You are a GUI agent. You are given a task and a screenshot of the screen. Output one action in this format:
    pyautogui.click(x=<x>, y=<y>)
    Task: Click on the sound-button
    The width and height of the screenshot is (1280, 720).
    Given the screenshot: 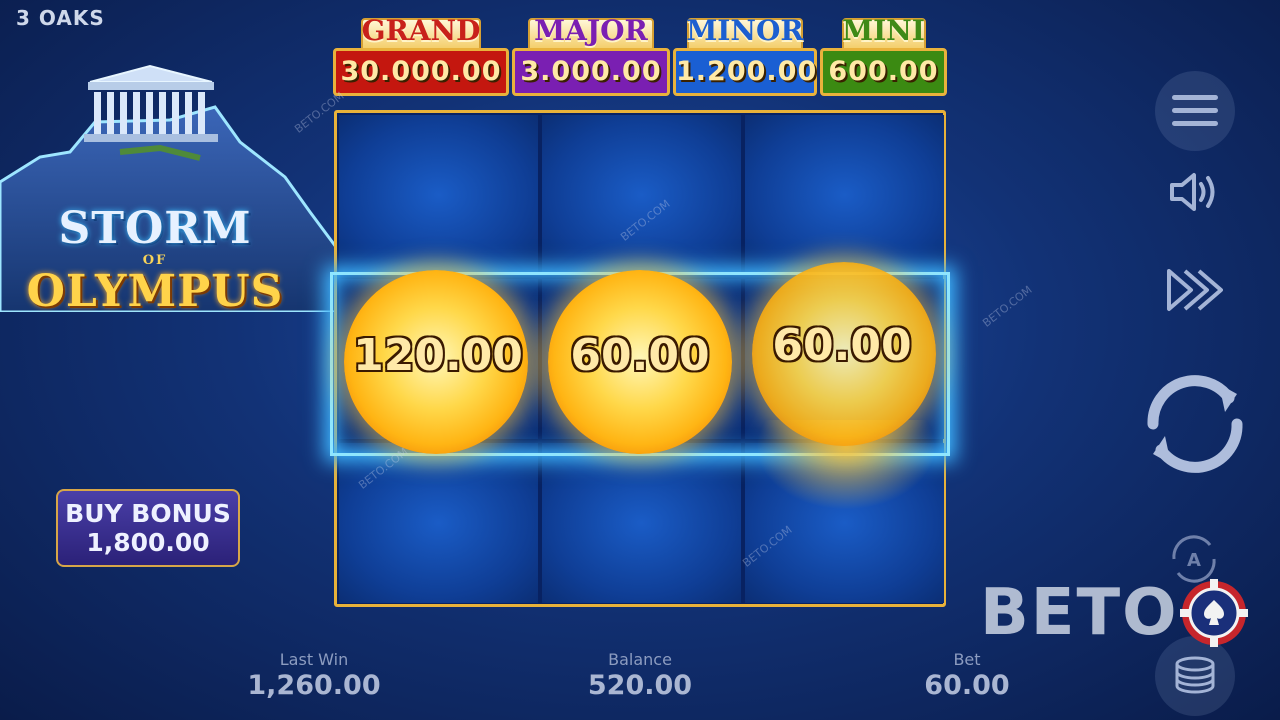 What is the action you would take?
    pyautogui.click(x=1194, y=192)
    